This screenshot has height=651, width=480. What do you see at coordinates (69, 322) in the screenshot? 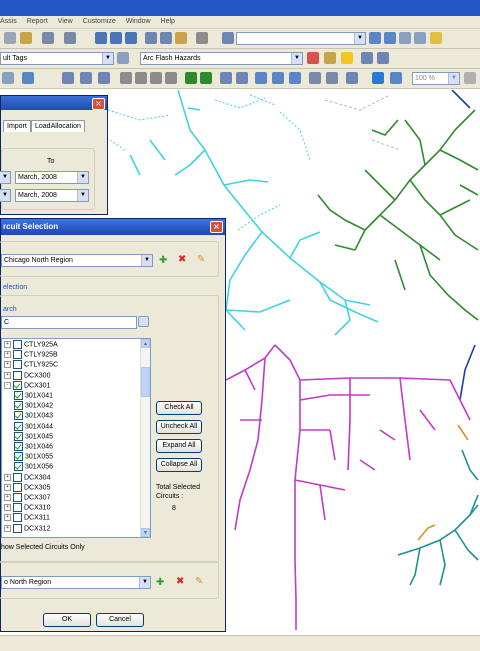
I see `search-input: C` at bounding box center [69, 322].